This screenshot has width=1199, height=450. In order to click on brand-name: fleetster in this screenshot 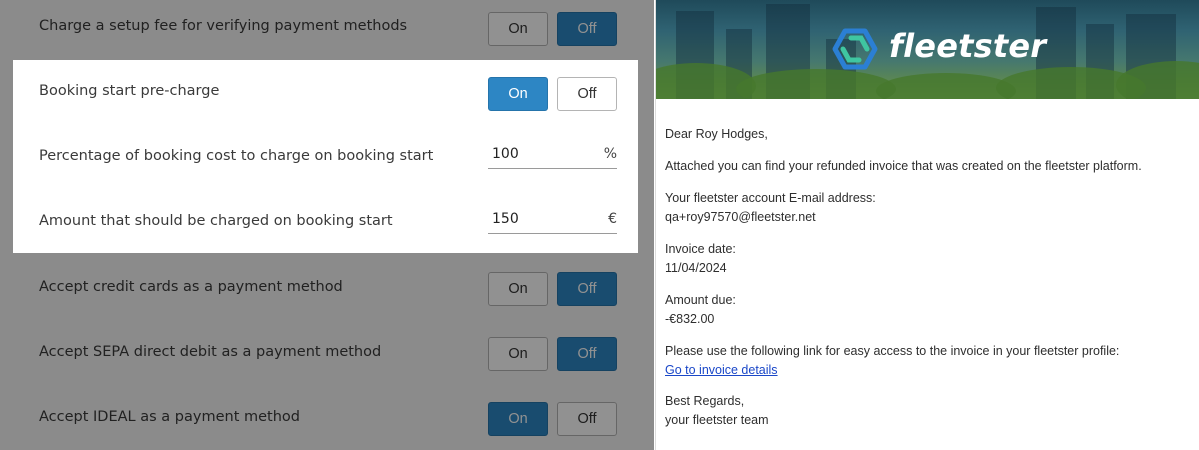, I will do `click(968, 46)`.